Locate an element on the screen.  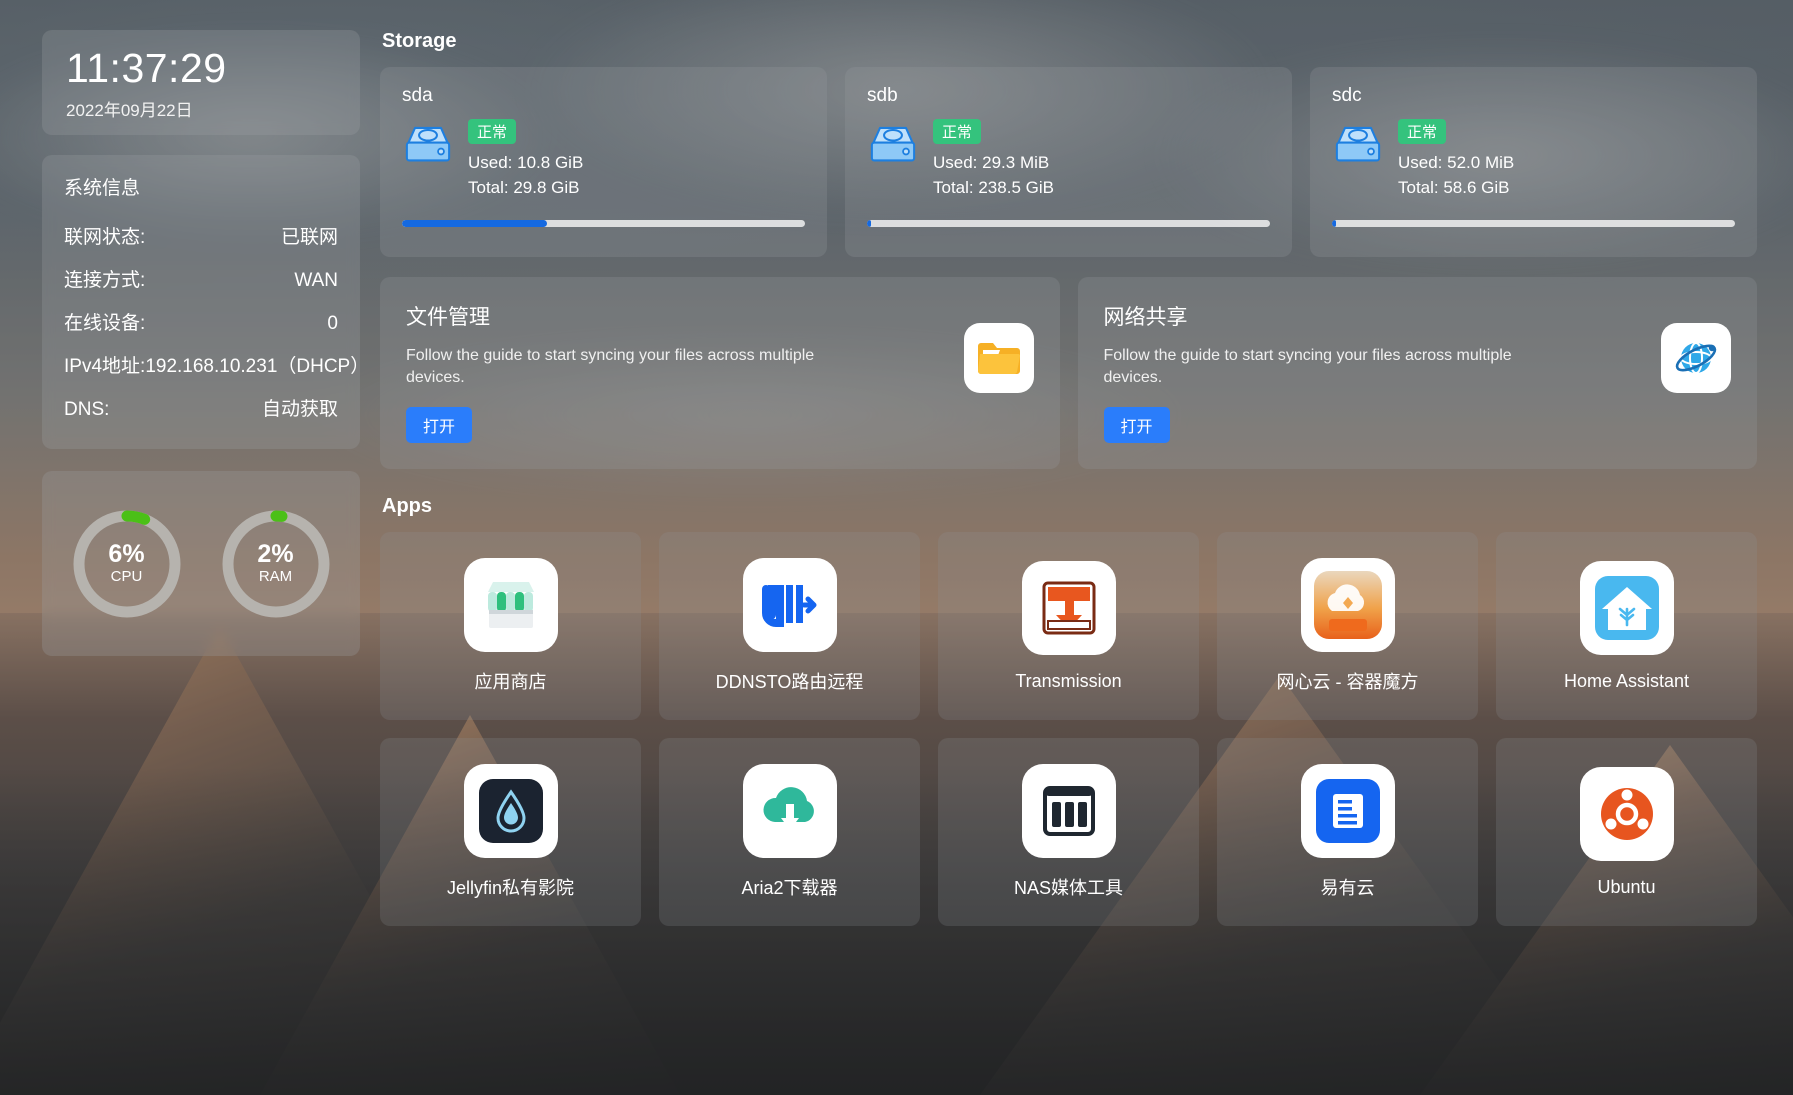
sysinfo-label: IPv4地址: is located at coordinates (105, 366).